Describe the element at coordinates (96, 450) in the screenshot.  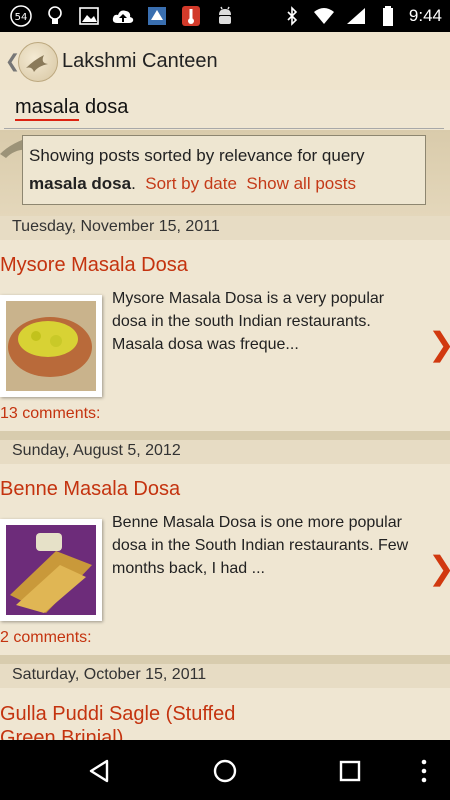
I see `post-date: Sunday, August 5, 2012` at that location.